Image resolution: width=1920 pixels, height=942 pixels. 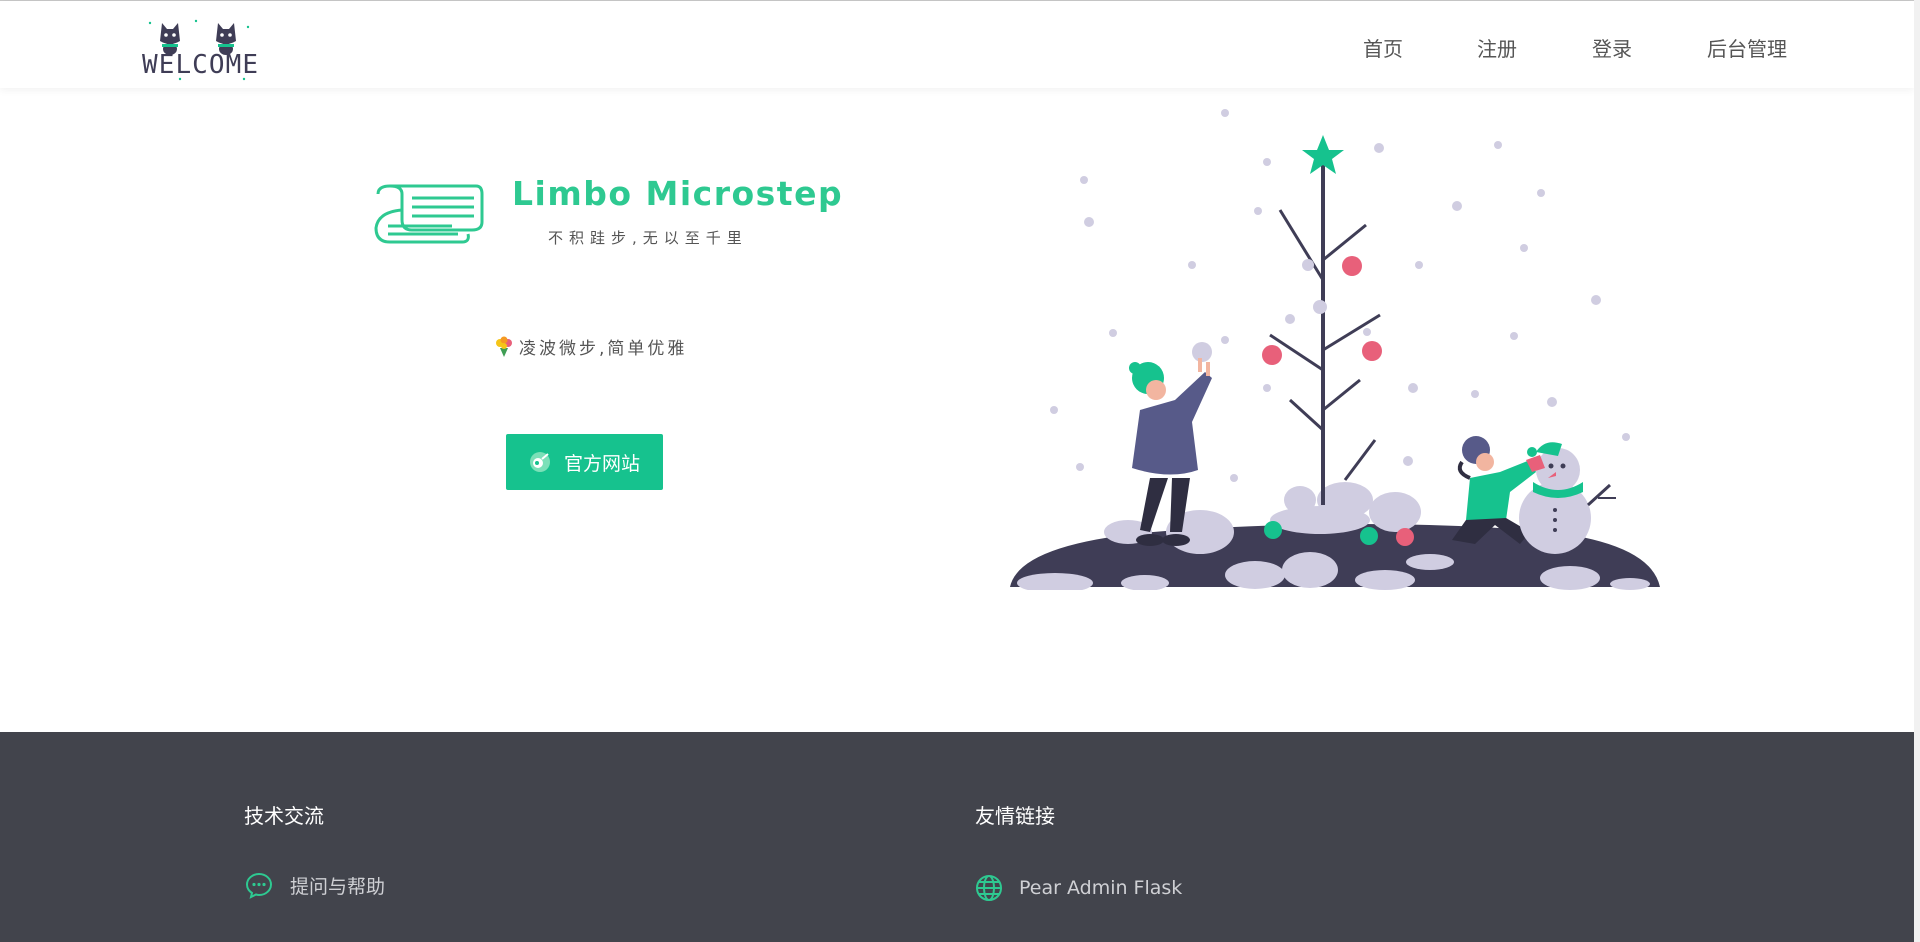 I want to click on nav-login: 登录, so click(x=1612, y=47).